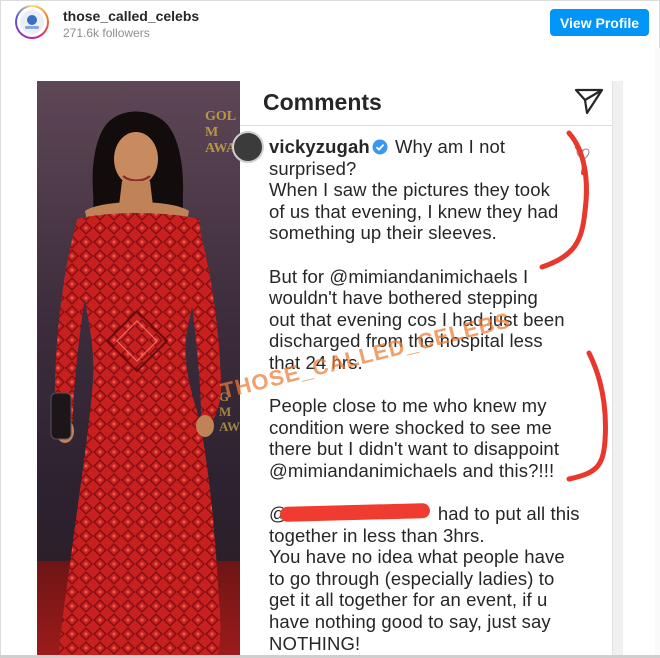 The width and height of the screenshot is (660, 658). What do you see at coordinates (657, 352) in the screenshot?
I see `scrollbar` at bounding box center [657, 352].